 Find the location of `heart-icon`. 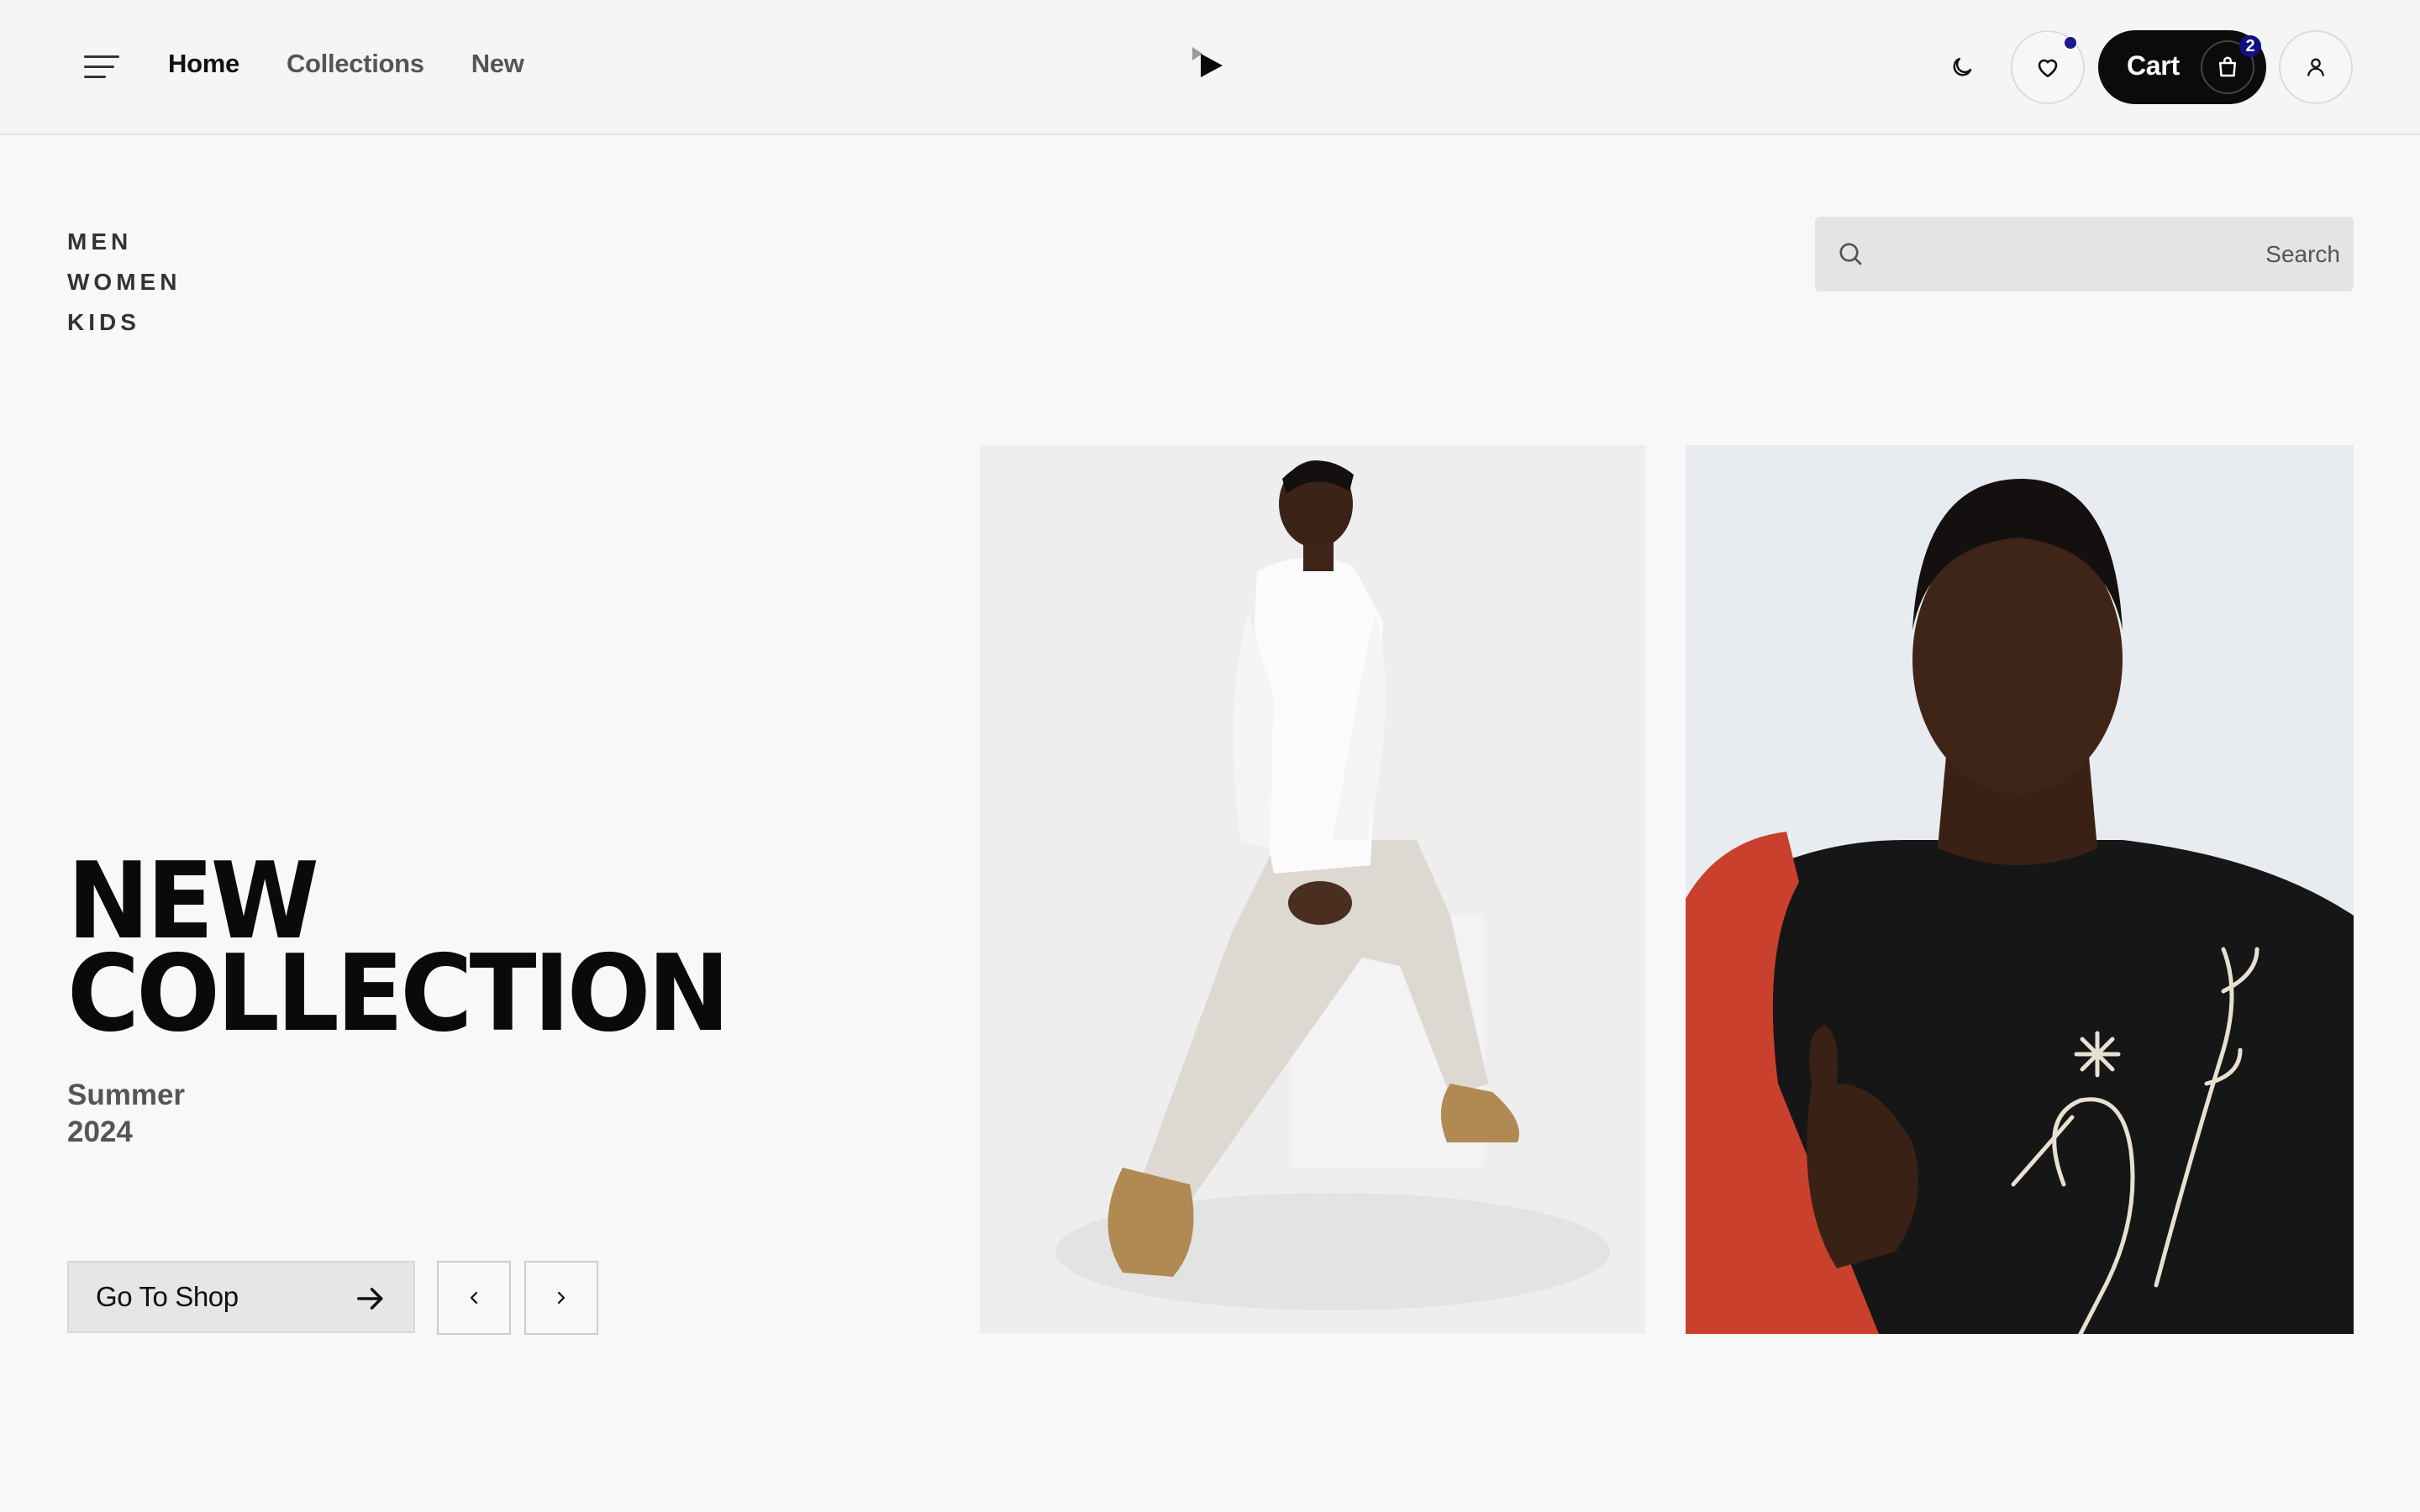

heart-icon is located at coordinates (2048, 68).